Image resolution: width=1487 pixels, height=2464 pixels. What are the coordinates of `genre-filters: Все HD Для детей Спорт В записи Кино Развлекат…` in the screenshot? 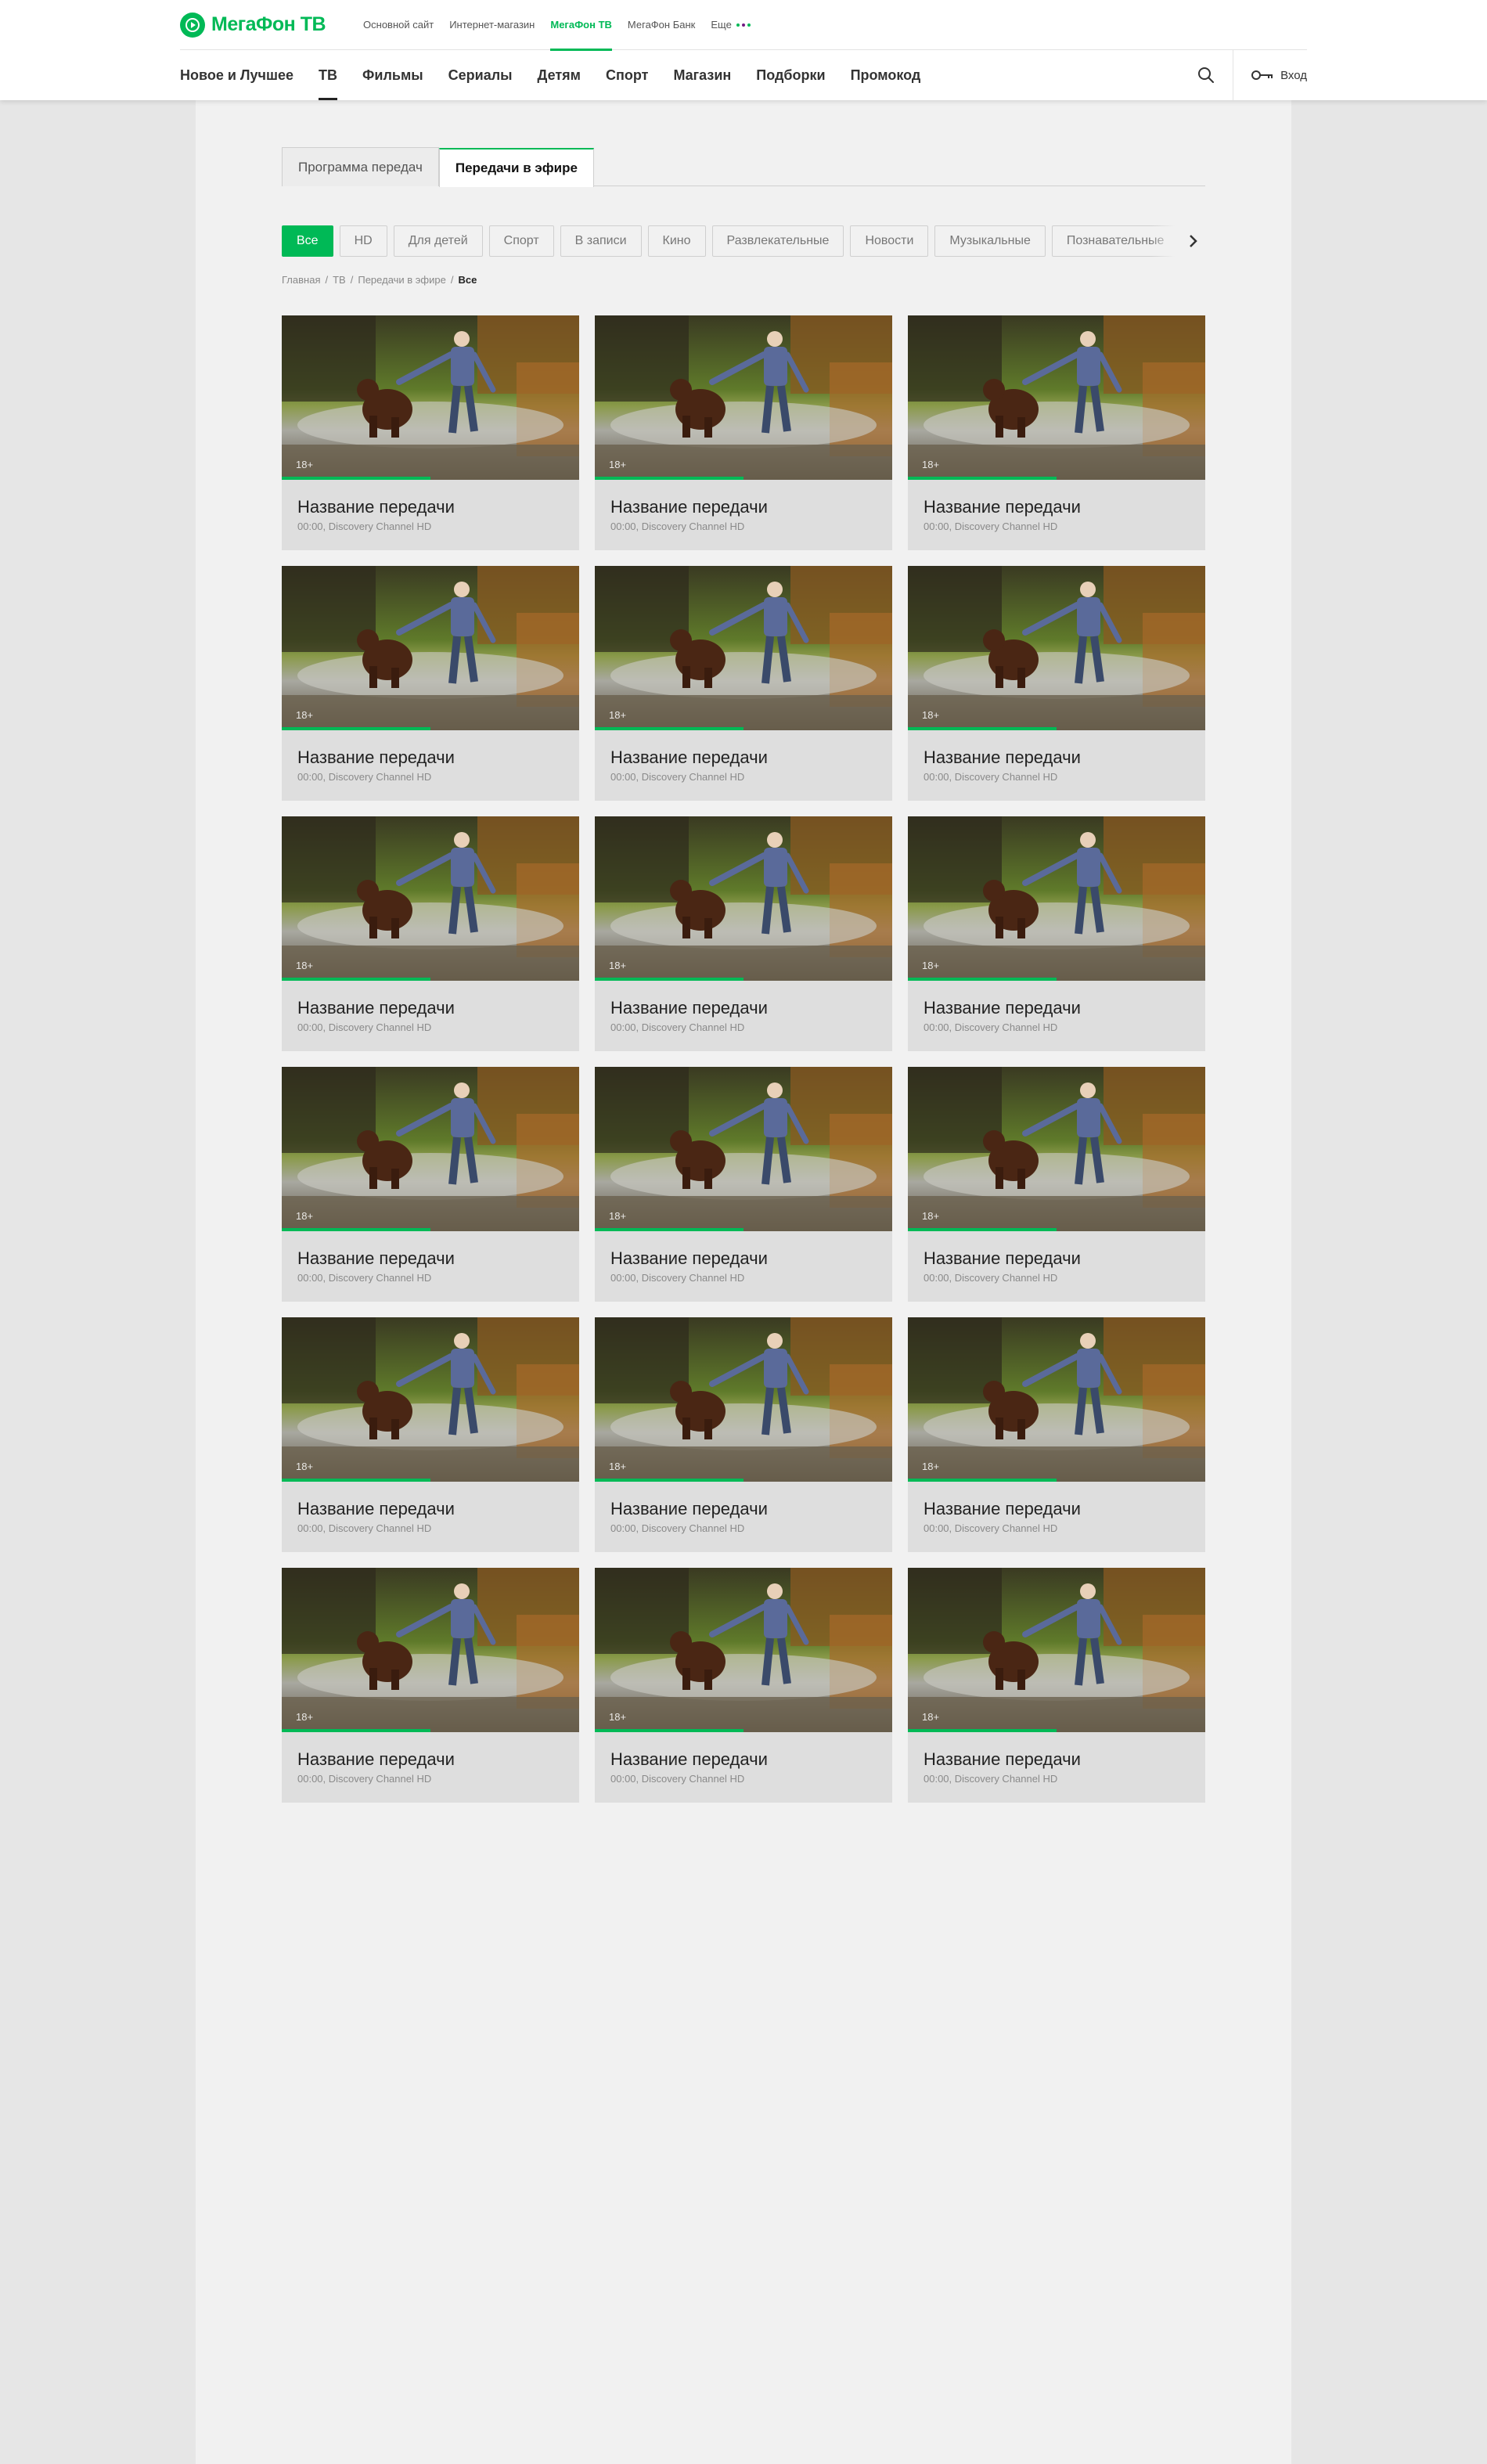 It's located at (743, 241).